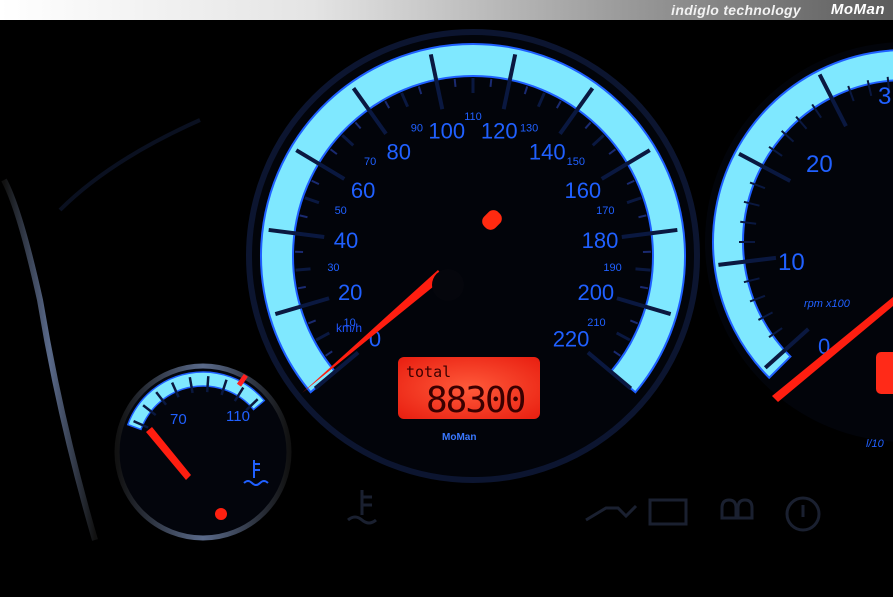  What do you see at coordinates (428, 372) in the screenshot?
I see `odometer-caption: total` at bounding box center [428, 372].